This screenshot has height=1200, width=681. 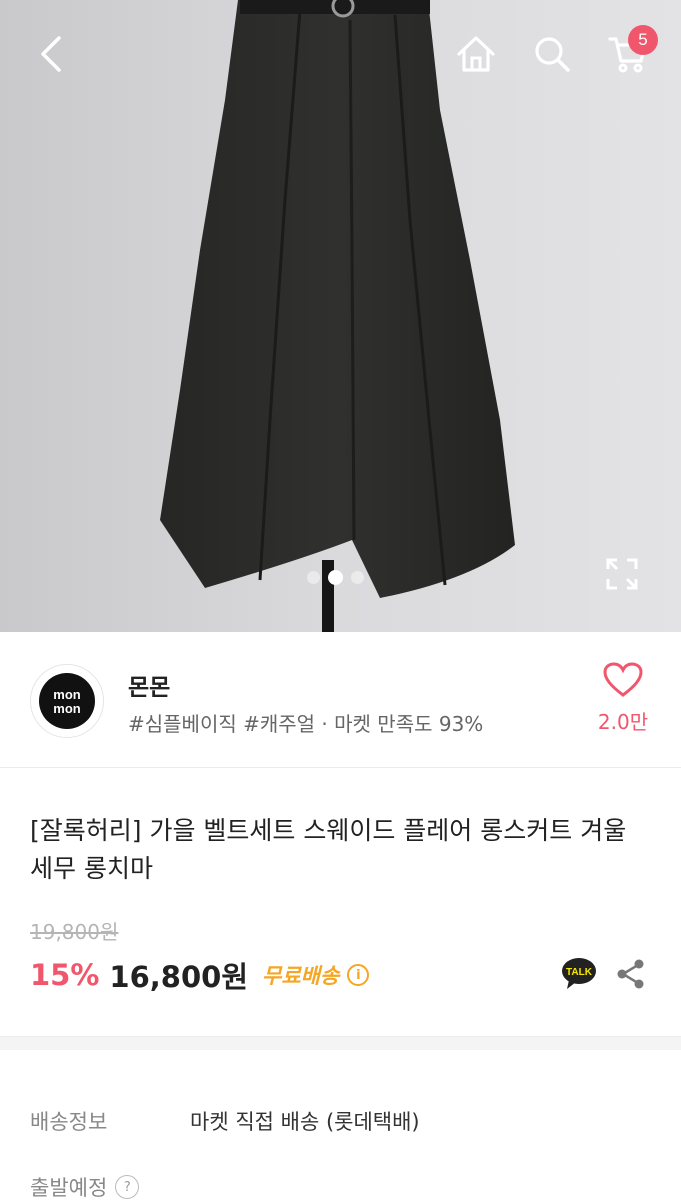 What do you see at coordinates (301, 976) in the screenshot?
I see `free-shipping-badge: 무료배송` at bounding box center [301, 976].